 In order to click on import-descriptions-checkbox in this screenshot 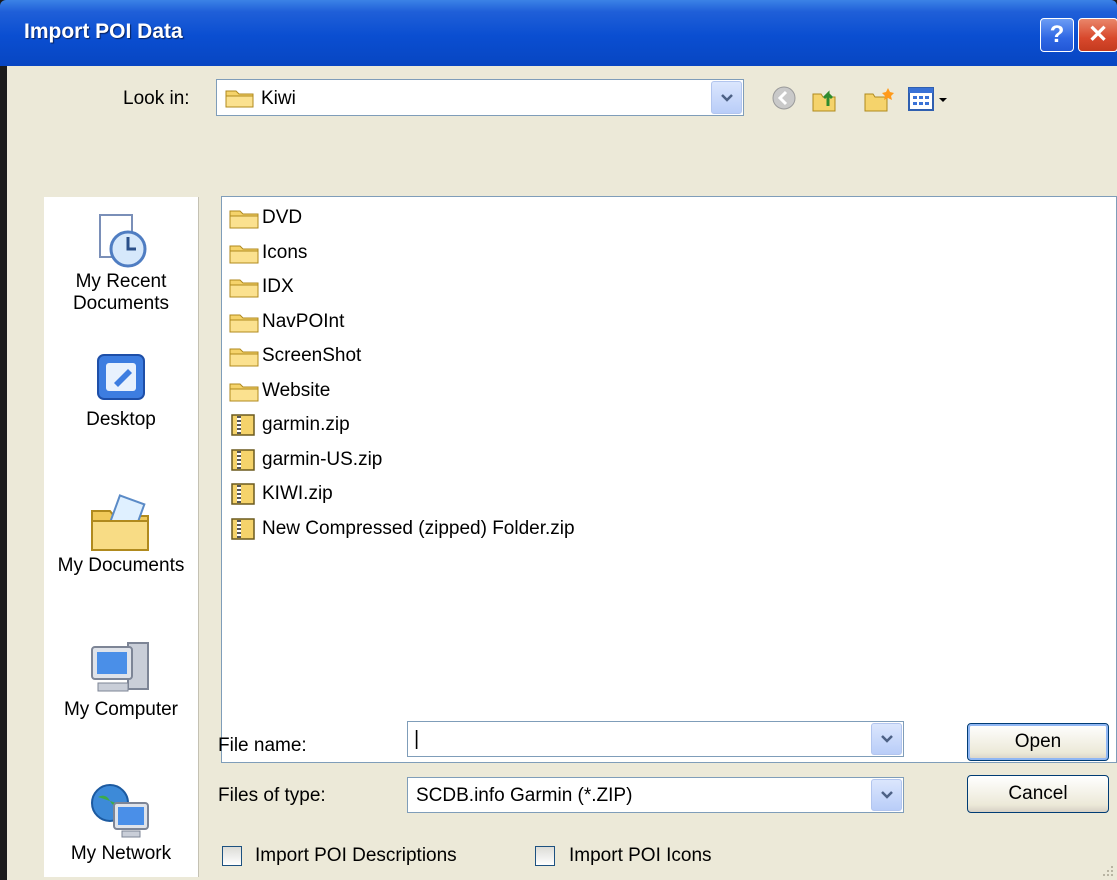, I will do `click(232, 856)`.